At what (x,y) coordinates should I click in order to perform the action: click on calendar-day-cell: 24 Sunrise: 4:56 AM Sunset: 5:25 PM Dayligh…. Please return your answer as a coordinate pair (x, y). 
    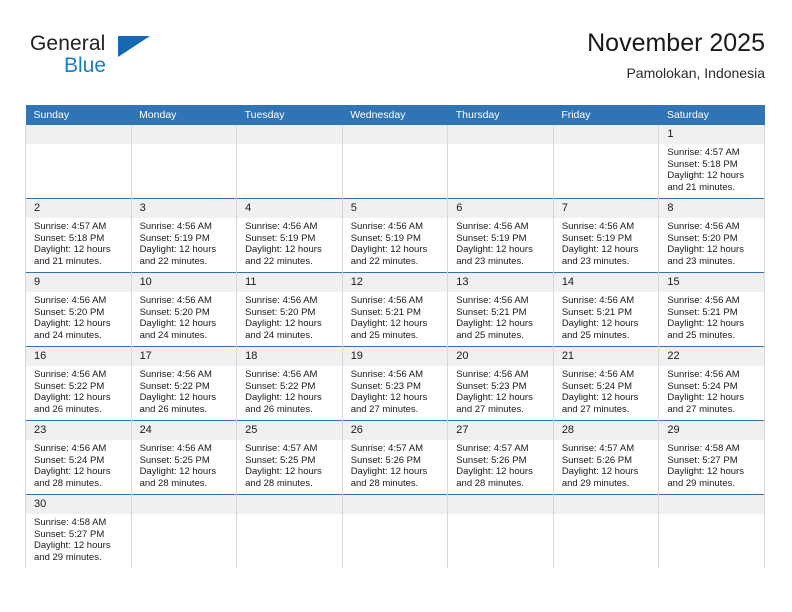
    Looking at the image, I should click on (184, 457).